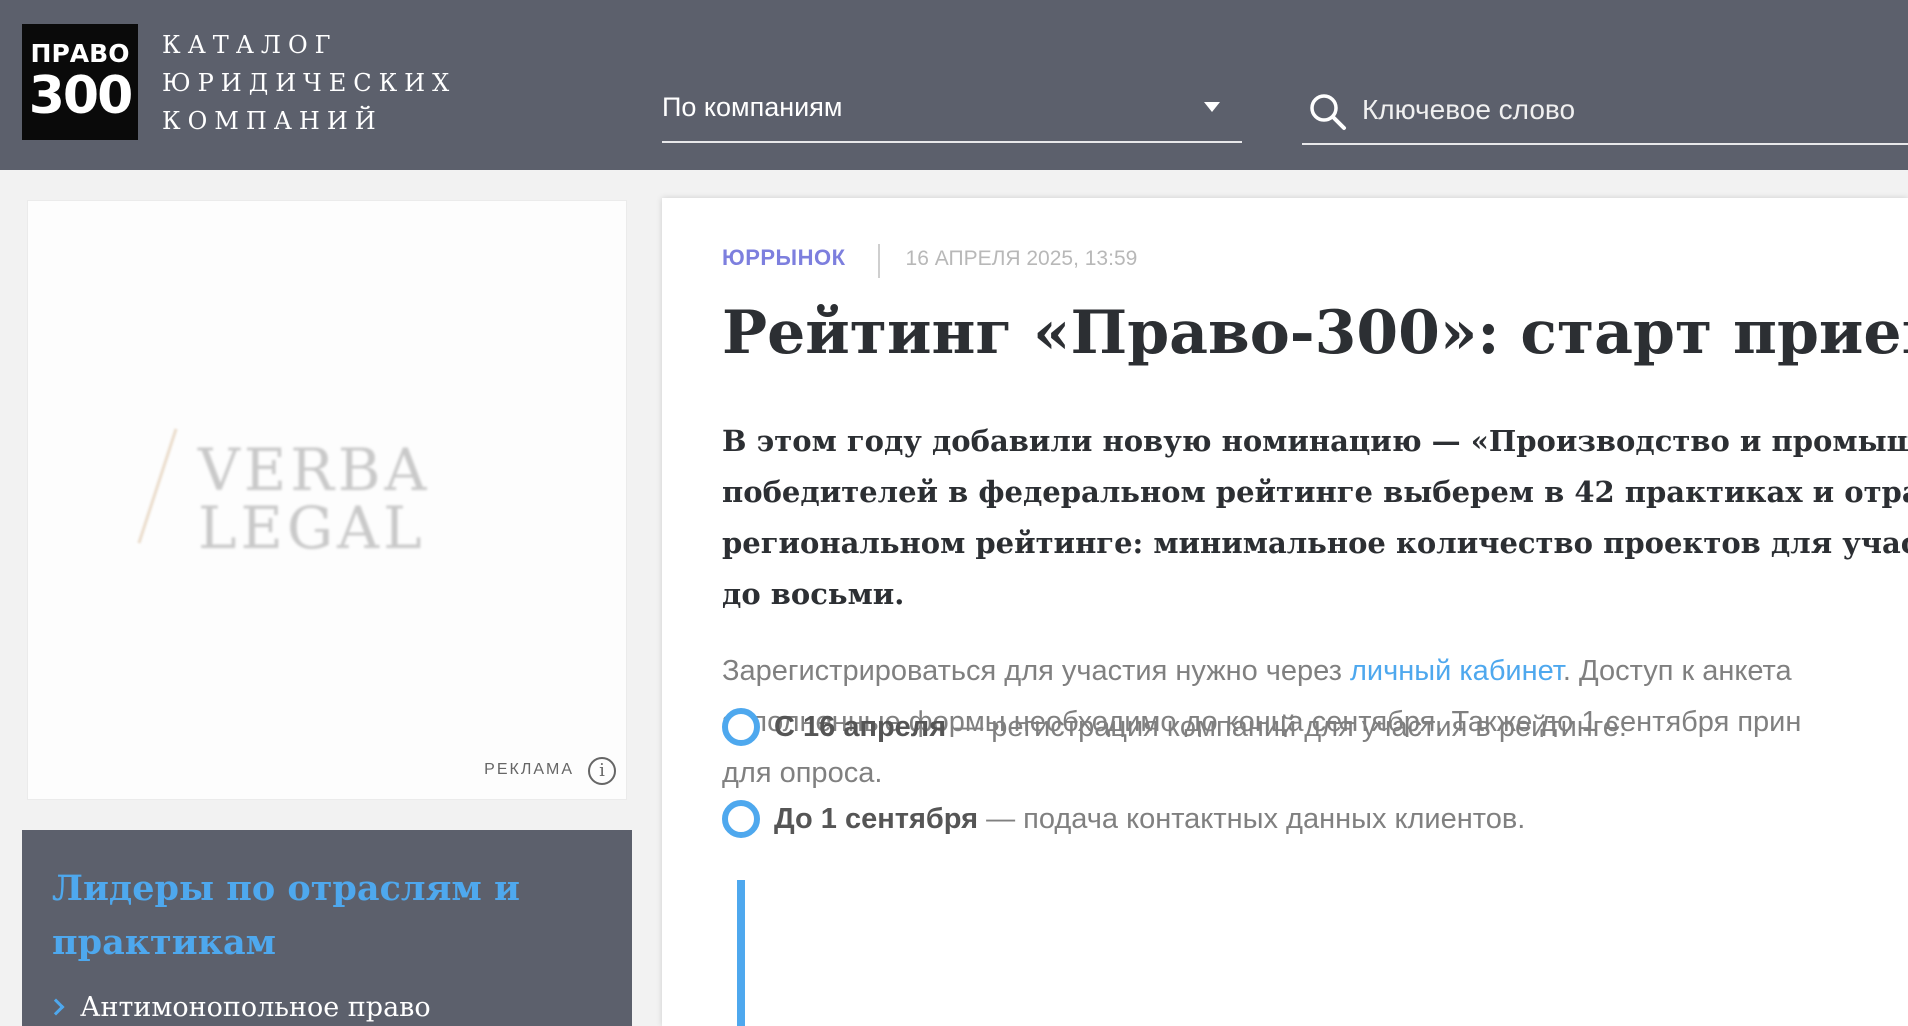  Describe the element at coordinates (1622, 110) in the screenshot. I see `search-input` at that location.